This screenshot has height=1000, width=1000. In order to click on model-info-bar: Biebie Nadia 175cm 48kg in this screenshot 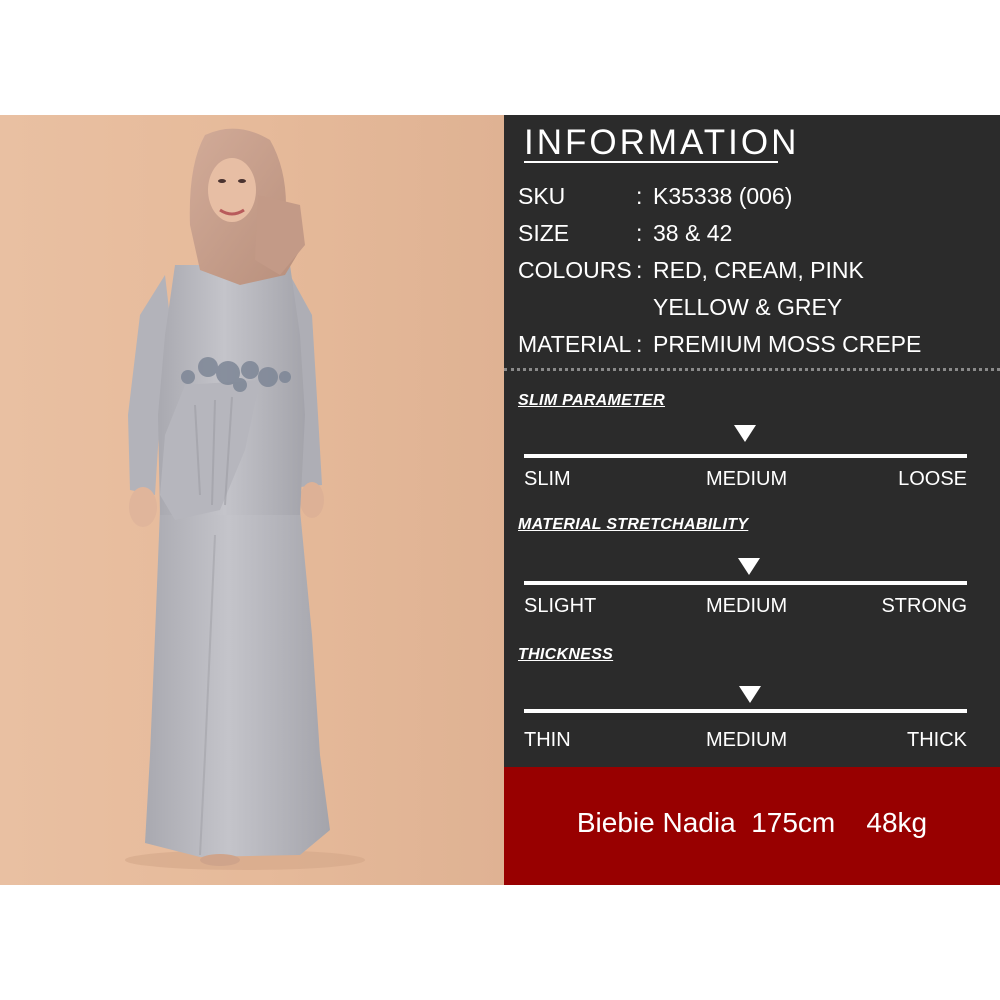, I will do `click(752, 826)`.